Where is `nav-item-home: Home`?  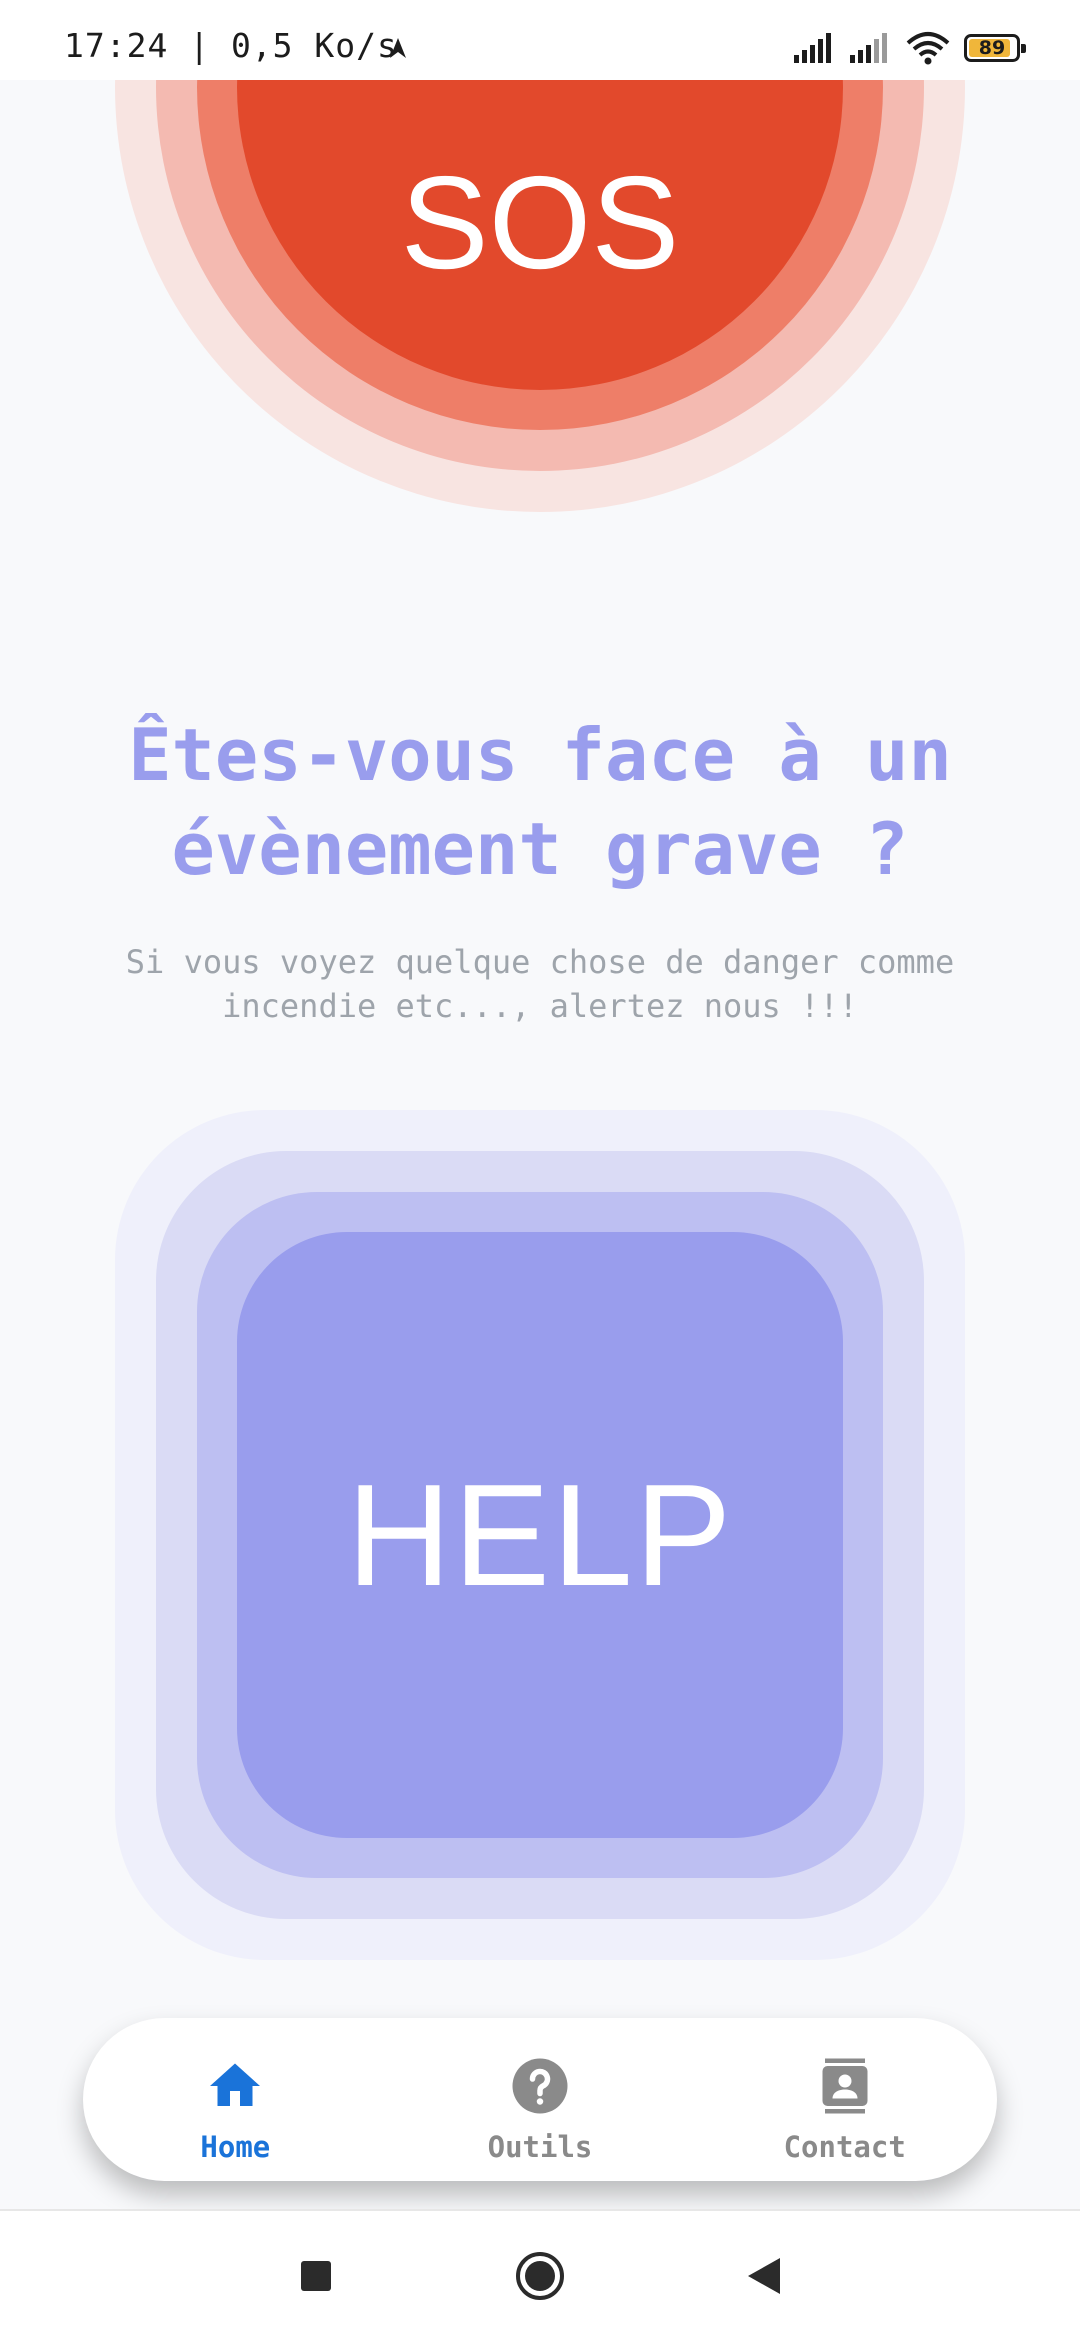
nav-item-home: Home is located at coordinates (235, 2099).